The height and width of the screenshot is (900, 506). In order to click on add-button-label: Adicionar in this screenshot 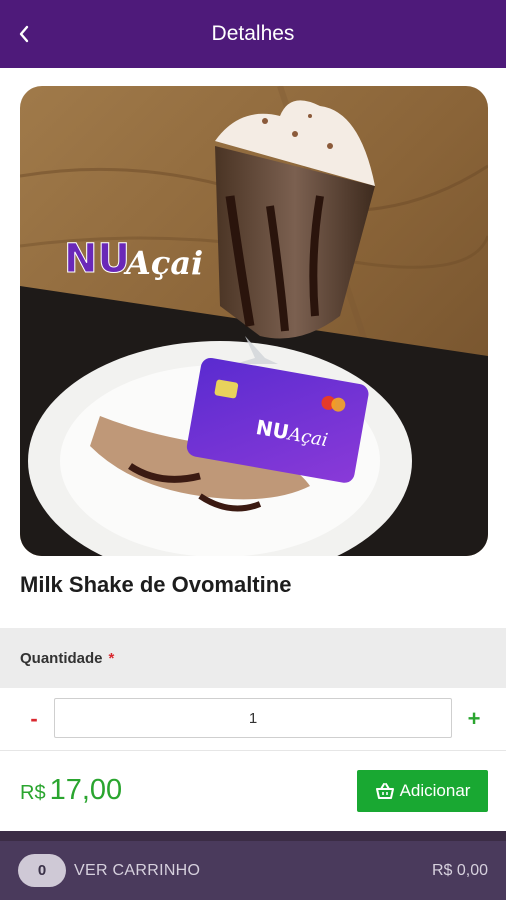, I will do `click(435, 790)`.